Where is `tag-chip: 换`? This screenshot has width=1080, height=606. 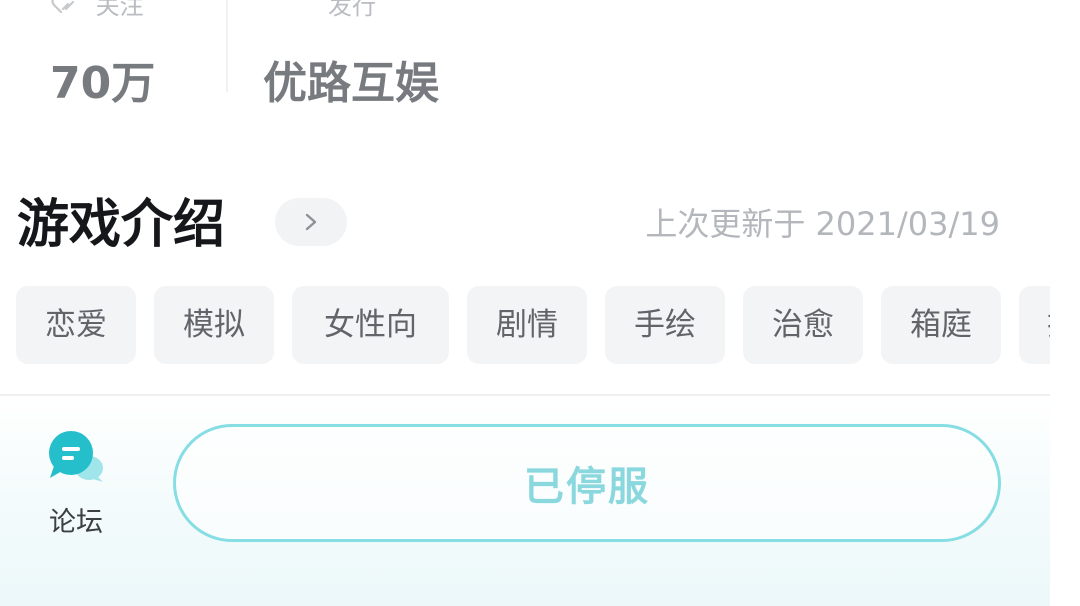
tag-chip: 换 is located at coordinates (1034, 325).